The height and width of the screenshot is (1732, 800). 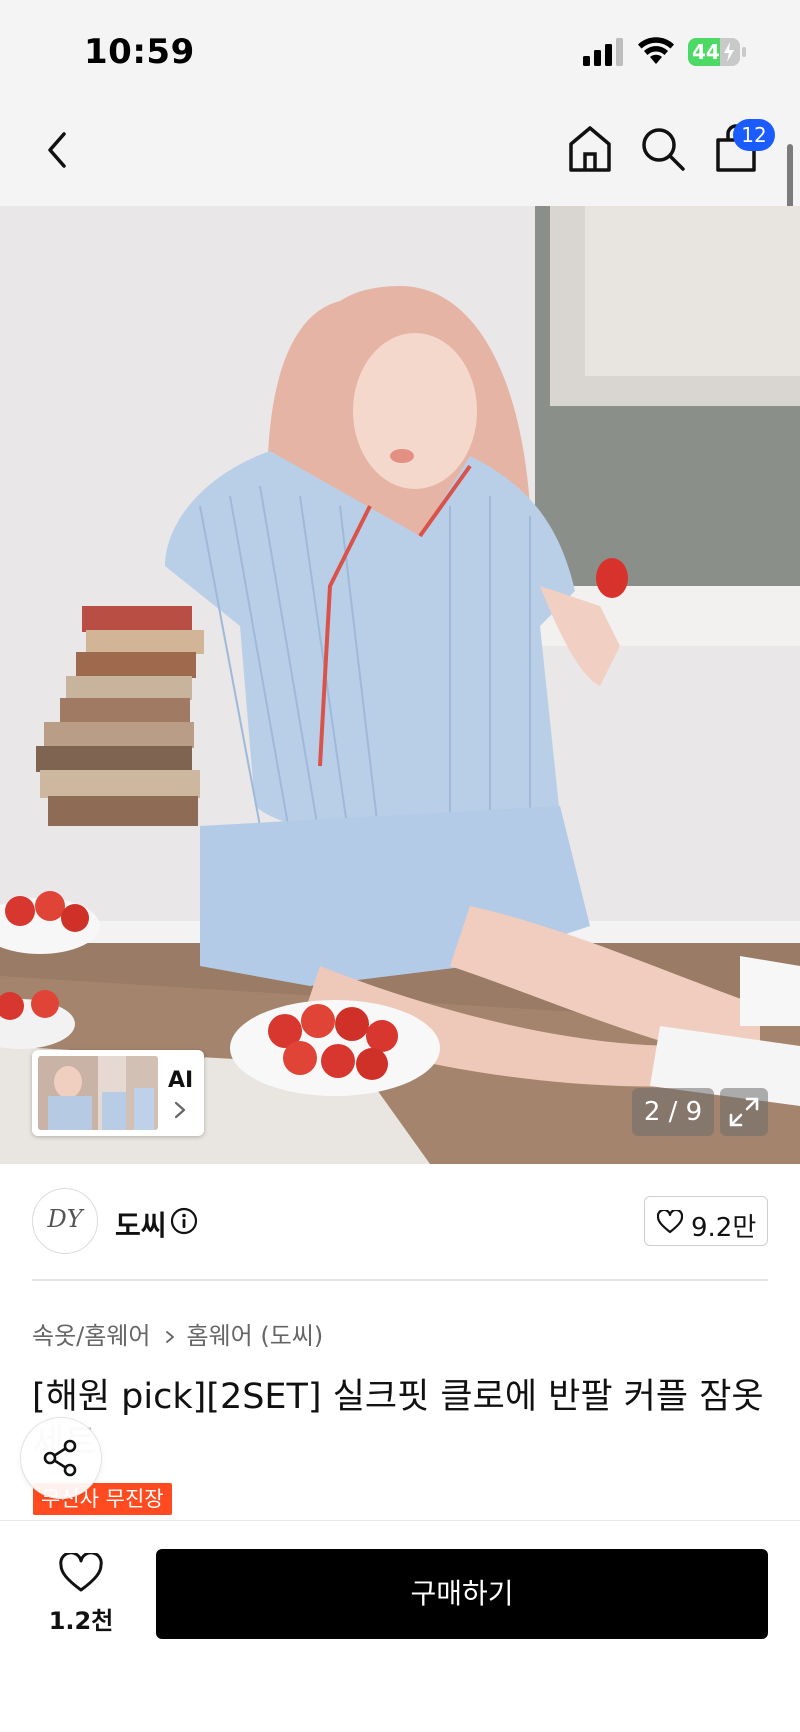 What do you see at coordinates (754, 135) in the screenshot?
I see `cart-count-badge: 12` at bounding box center [754, 135].